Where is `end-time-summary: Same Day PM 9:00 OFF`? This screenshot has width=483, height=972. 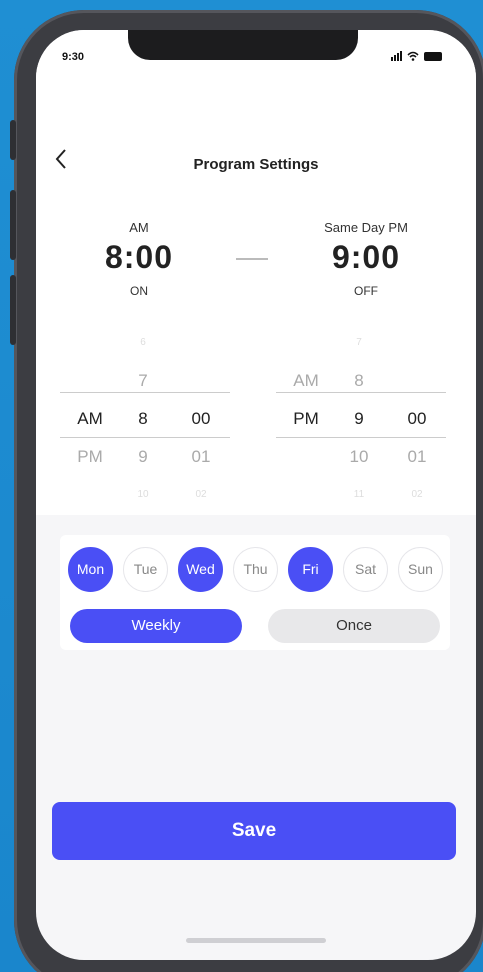 end-time-summary: Same Day PM 9:00 OFF is located at coordinates (366, 259).